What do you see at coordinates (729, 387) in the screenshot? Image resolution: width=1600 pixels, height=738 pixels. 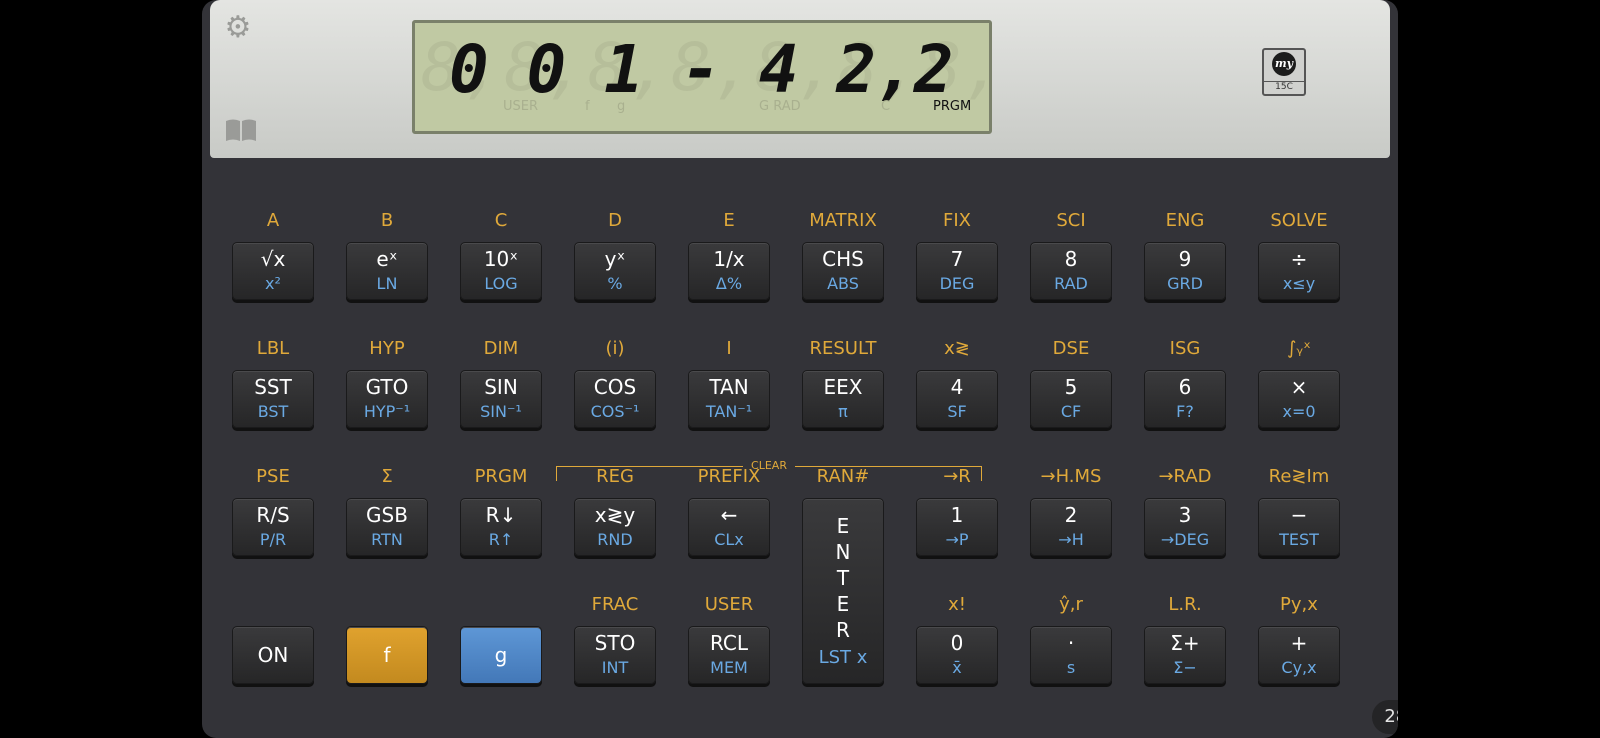 I see `key-primary-label: TAN` at bounding box center [729, 387].